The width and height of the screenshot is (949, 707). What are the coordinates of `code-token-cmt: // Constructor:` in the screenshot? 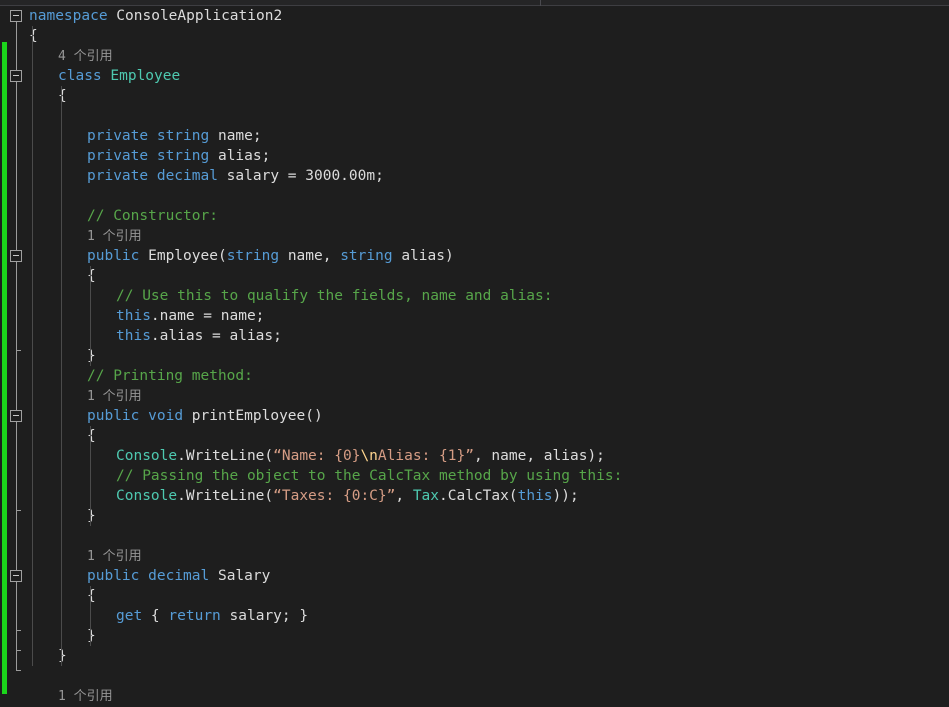 It's located at (152, 216).